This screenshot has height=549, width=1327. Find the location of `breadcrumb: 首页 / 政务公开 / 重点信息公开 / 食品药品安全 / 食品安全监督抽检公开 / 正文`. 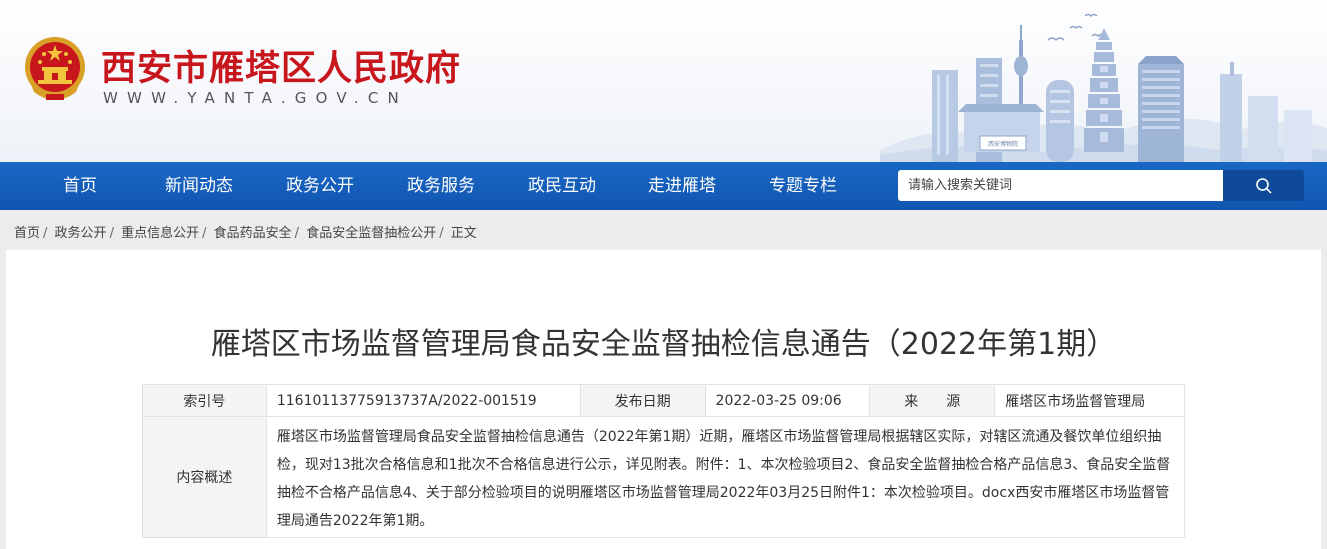

breadcrumb: 首页 / 政务公开 / 重点信息公开 / 食品药品安全 / 食品安全监督抽检公开 / 正文 is located at coordinates (245, 231).